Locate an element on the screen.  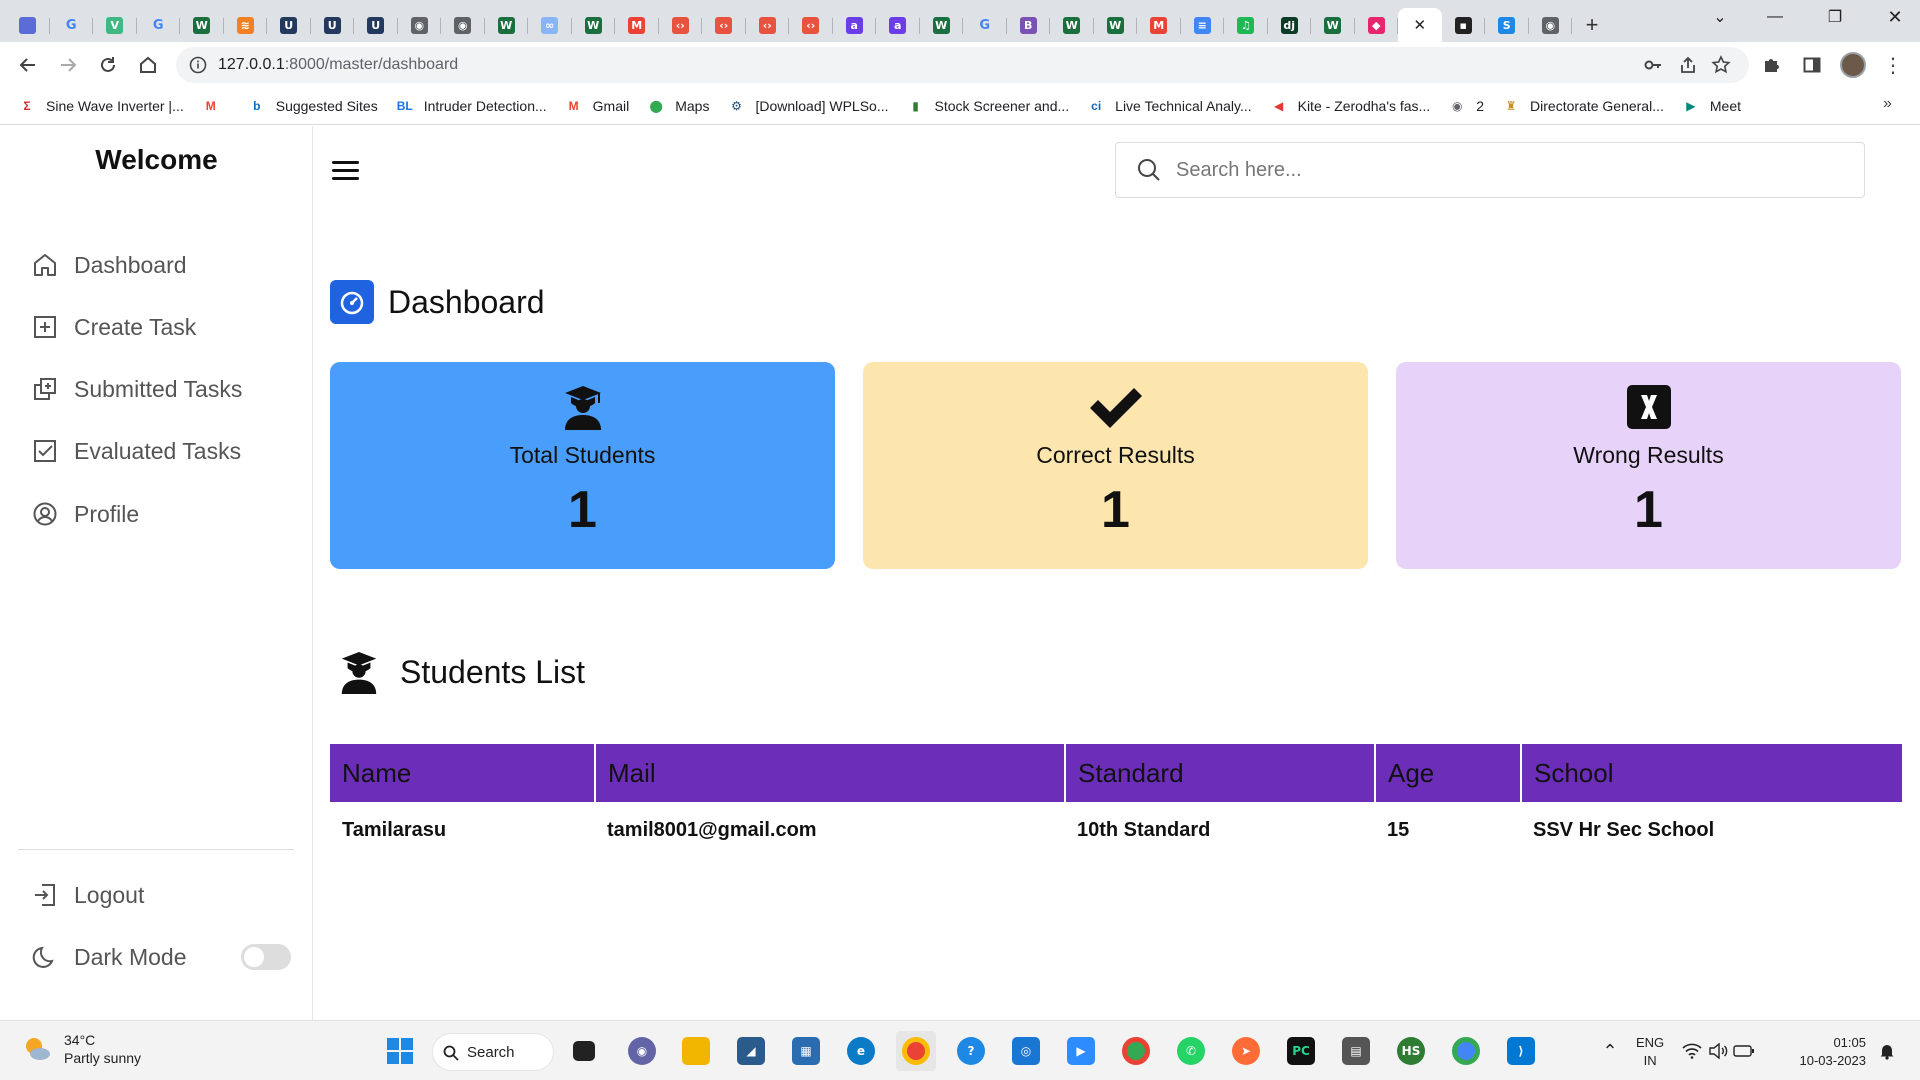
teams-chat-icon: ◉ is located at coordinates (642, 1051).